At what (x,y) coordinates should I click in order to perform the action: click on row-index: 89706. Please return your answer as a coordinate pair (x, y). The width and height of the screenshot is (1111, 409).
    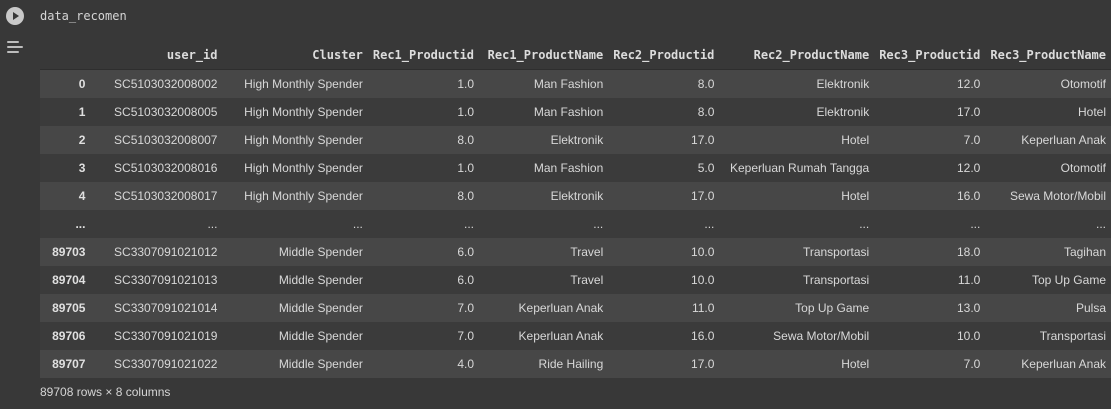
    Looking at the image, I should click on (69, 336).